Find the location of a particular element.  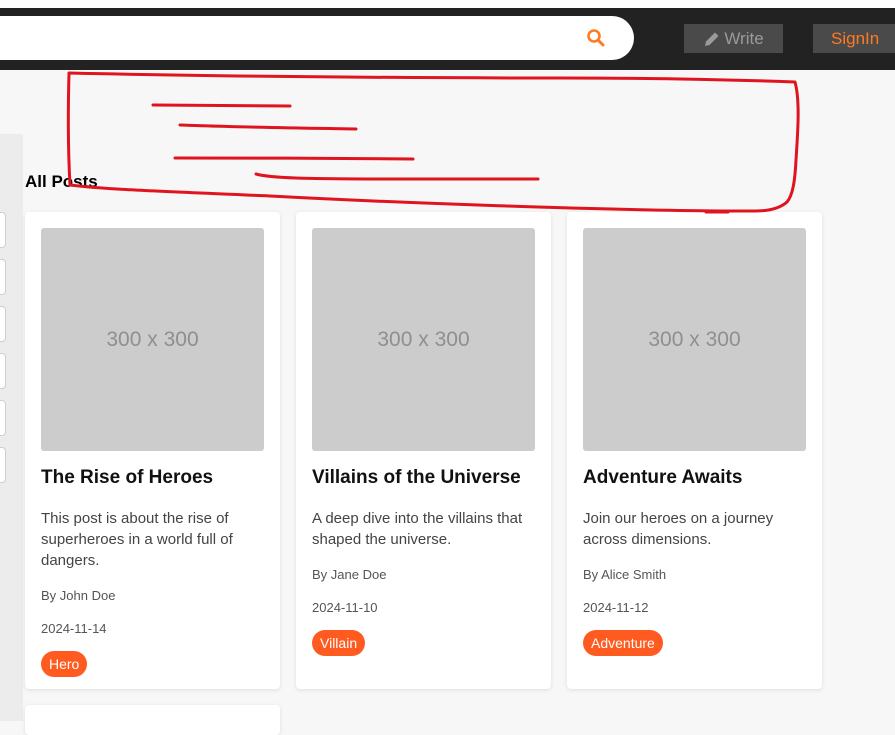

write-button-label: Write is located at coordinates (744, 38).